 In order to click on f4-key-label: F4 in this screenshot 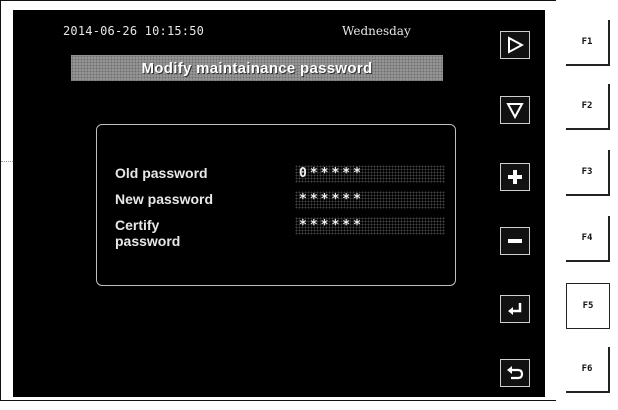, I will do `click(587, 238)`.